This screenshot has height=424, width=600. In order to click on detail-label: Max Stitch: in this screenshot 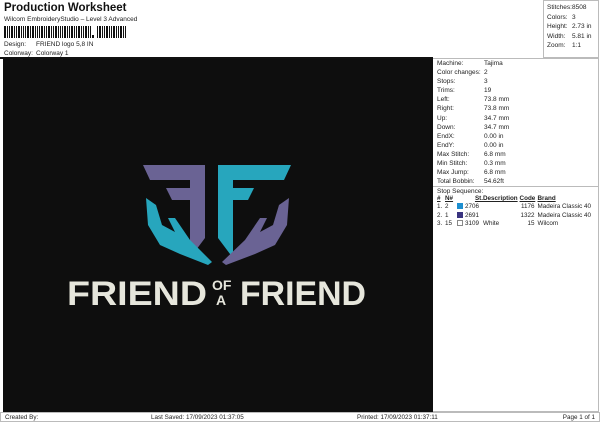, I will do `click(453, 154)`.